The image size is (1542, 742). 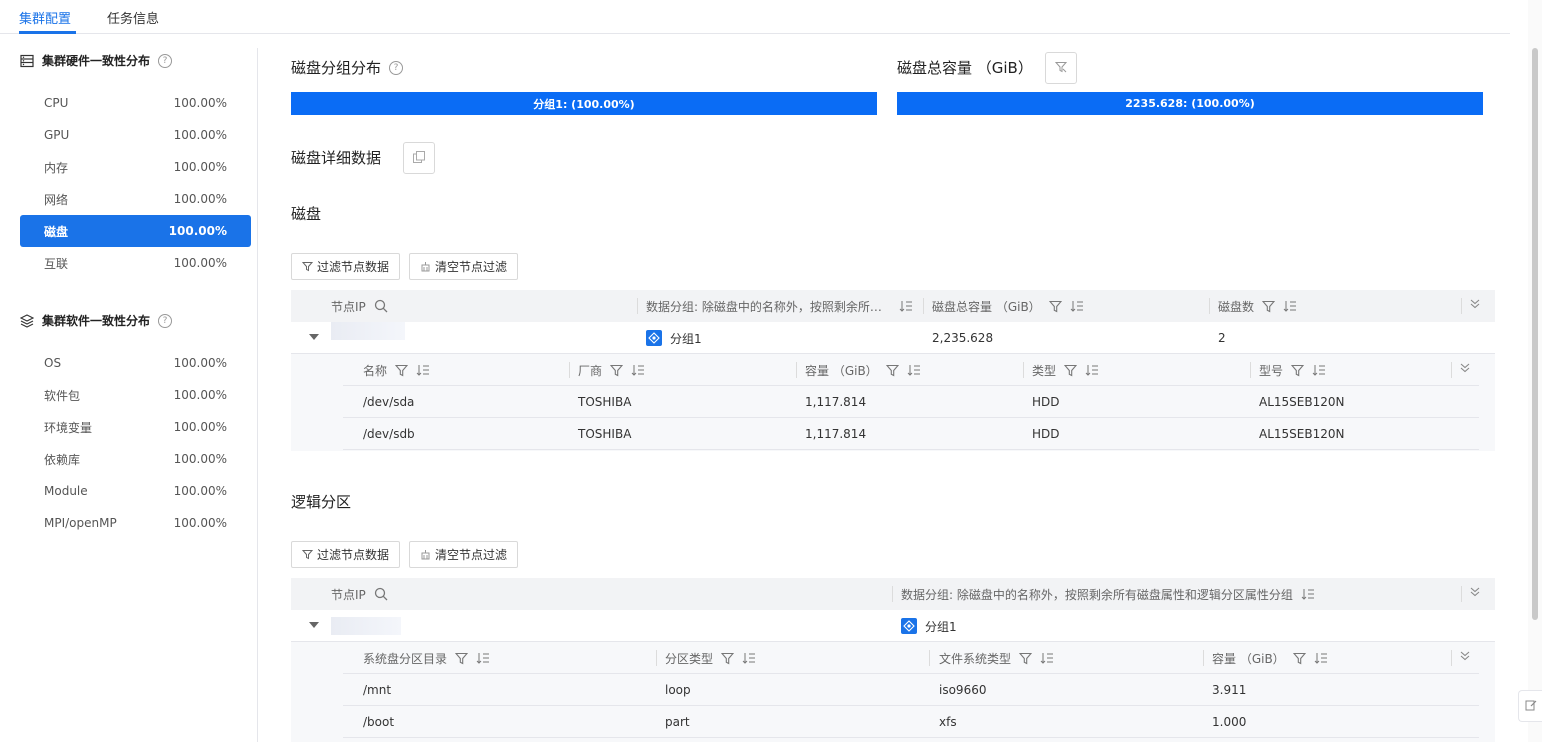 I want to click on table-row: /mnt loop iso9660 3.911, so click(x=911, y=690).